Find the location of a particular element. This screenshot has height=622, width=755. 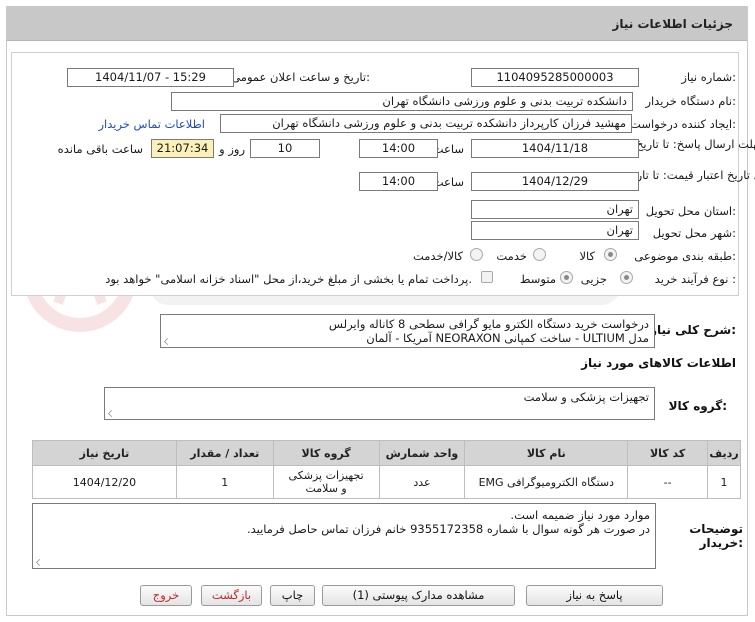

cell-code: -- is located at coordinates (668, 482).